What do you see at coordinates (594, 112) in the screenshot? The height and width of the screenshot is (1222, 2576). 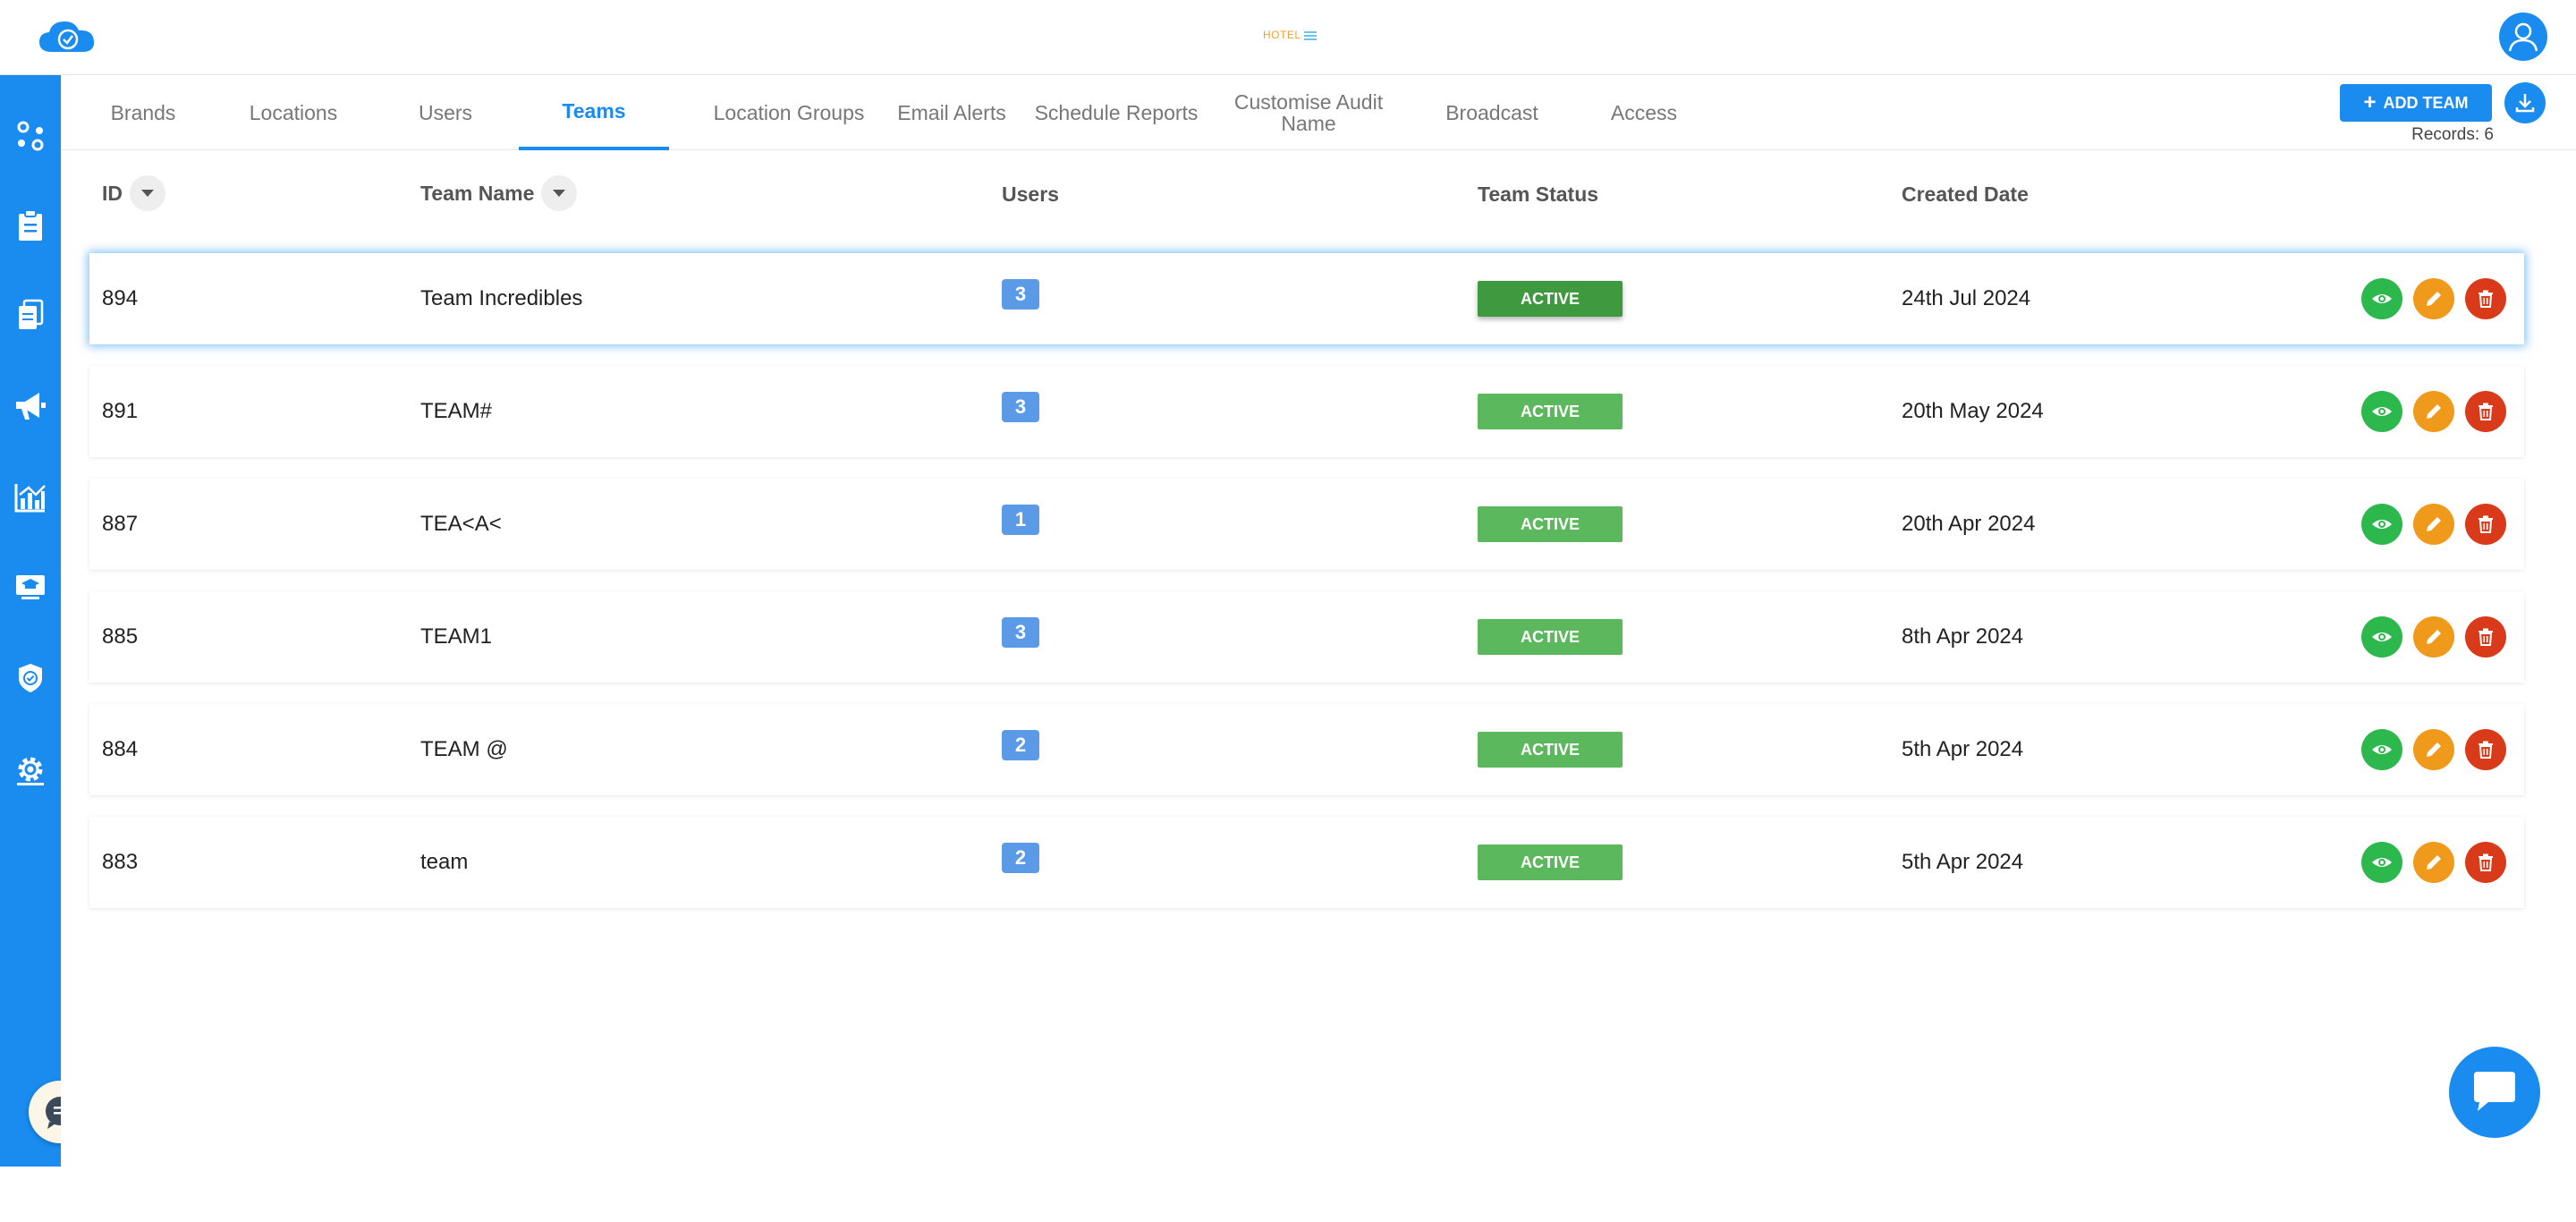 I see `tab-teams: Teams` at bounding box center [594, 112].